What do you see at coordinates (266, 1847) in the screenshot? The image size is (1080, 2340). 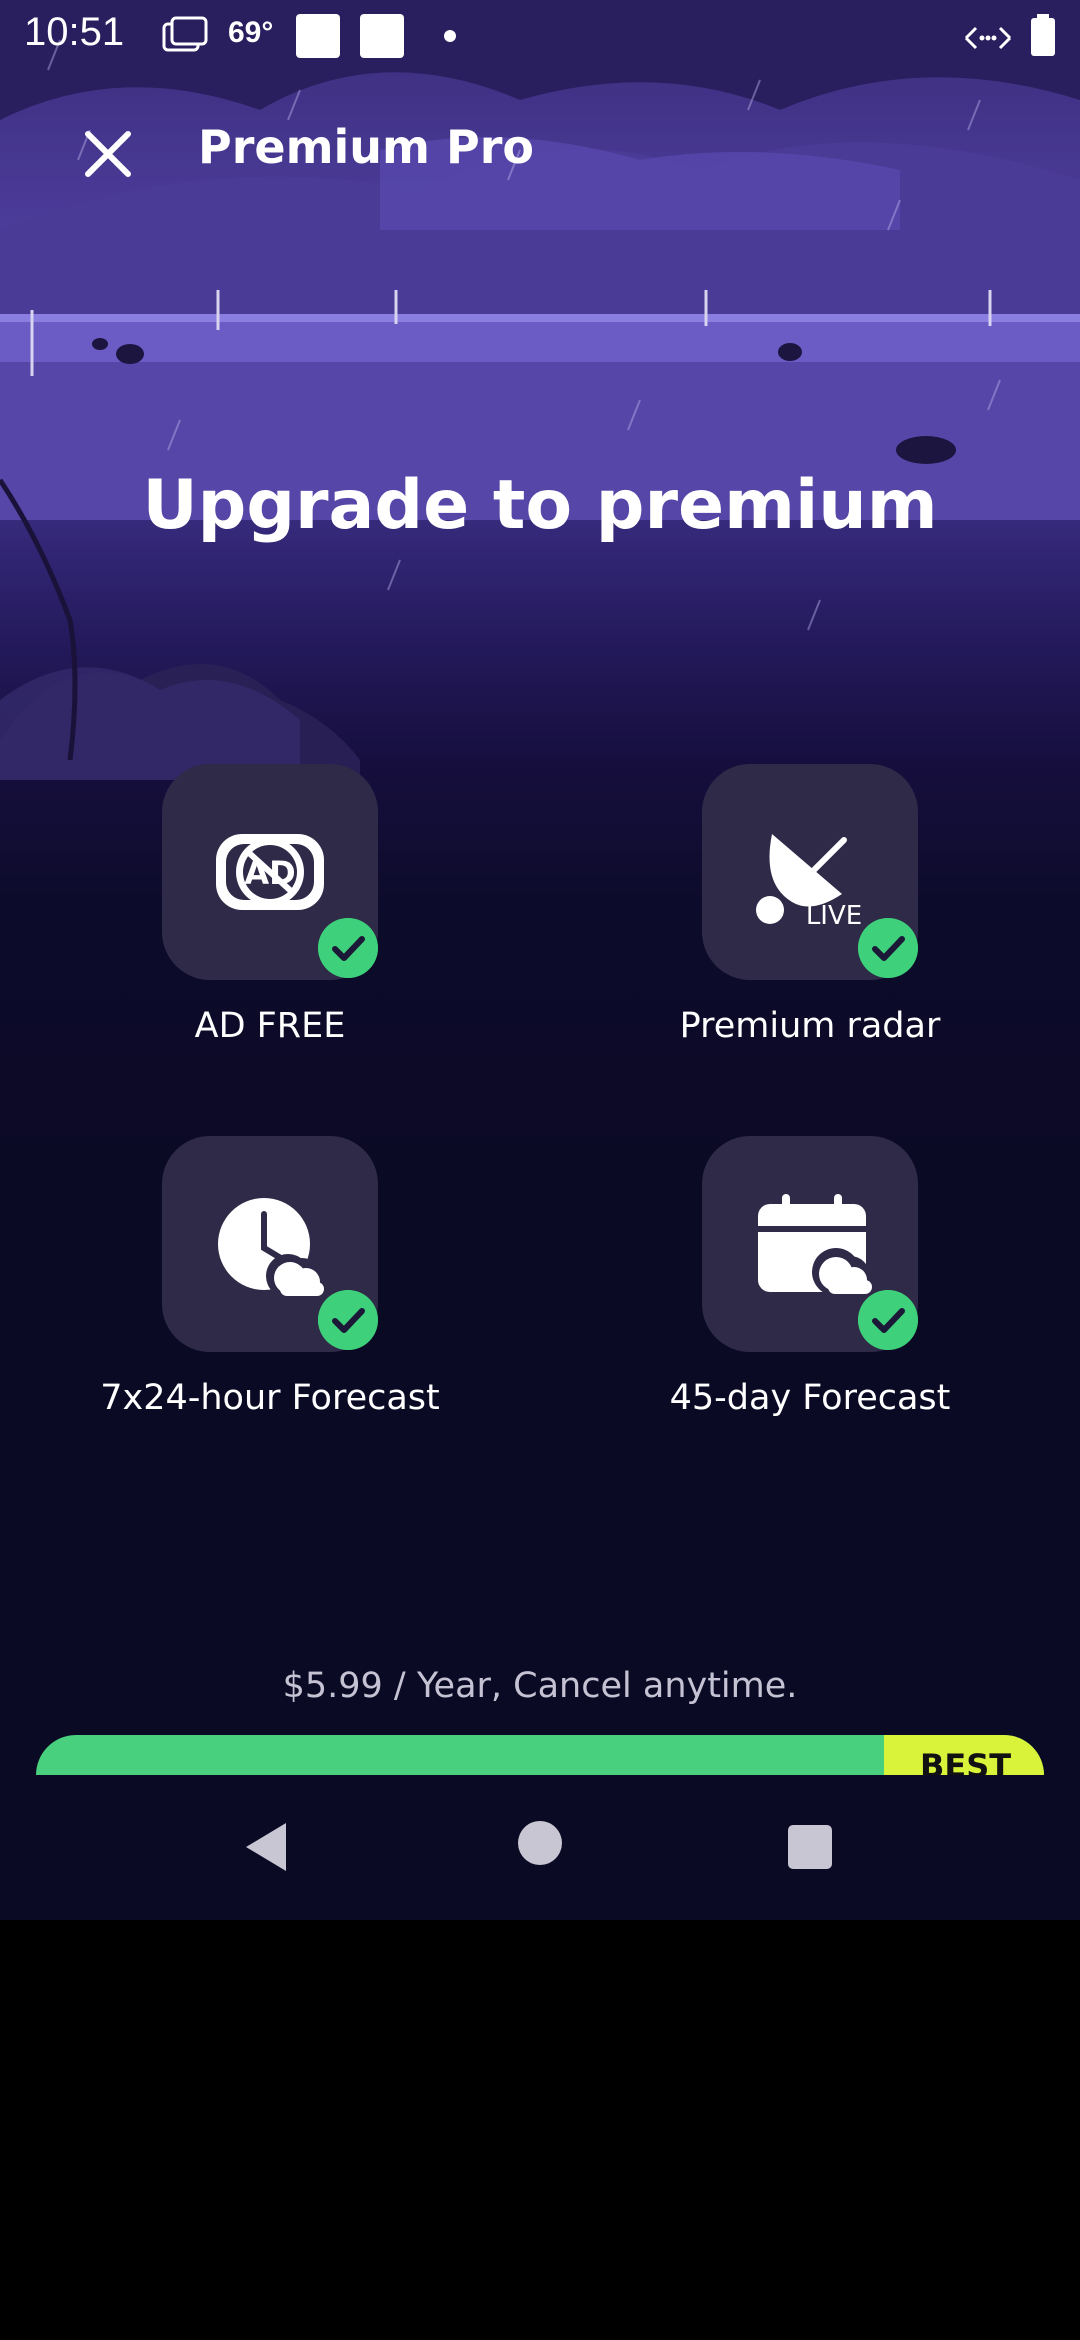 I see `back-icon` at bounding box center [266, 1847].